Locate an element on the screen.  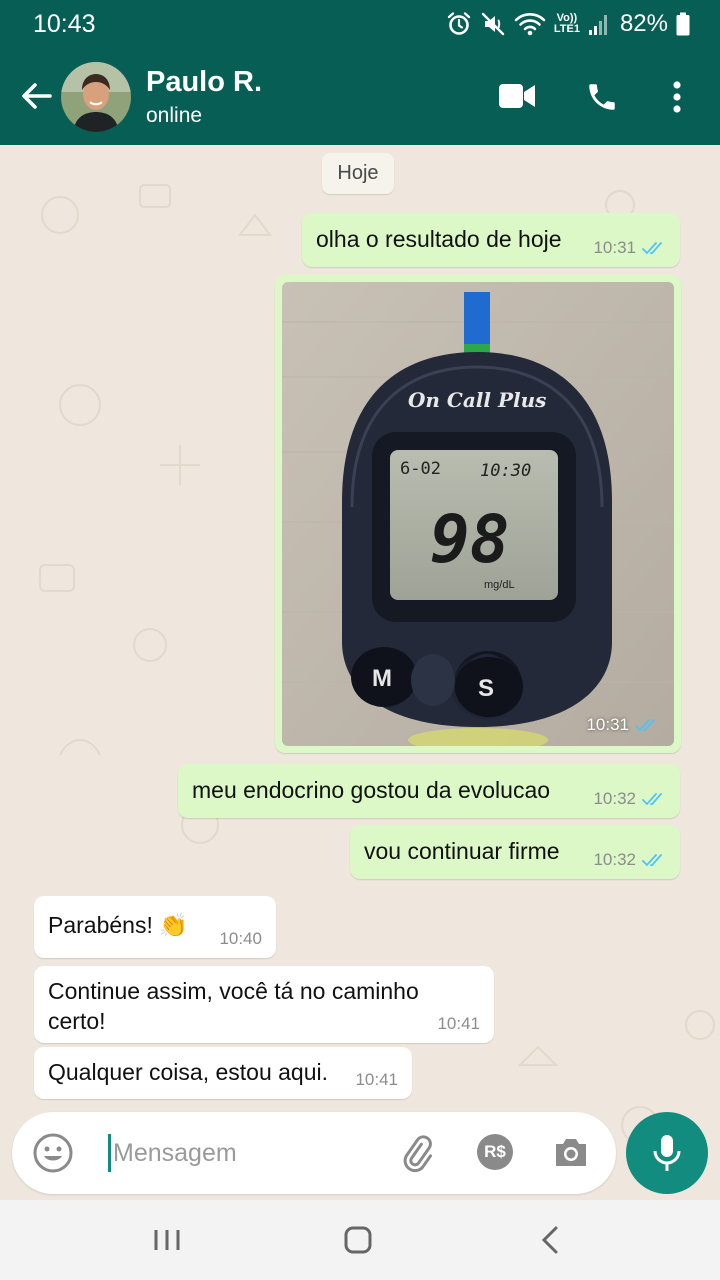
date-chip: Hoje is located at coordinates (358, 173).